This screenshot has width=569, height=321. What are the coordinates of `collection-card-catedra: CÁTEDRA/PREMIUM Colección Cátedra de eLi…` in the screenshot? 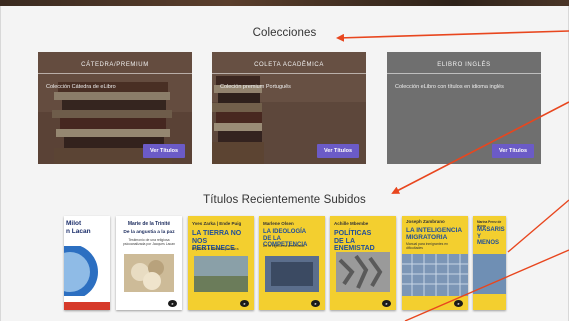 It's located at (115, 108).